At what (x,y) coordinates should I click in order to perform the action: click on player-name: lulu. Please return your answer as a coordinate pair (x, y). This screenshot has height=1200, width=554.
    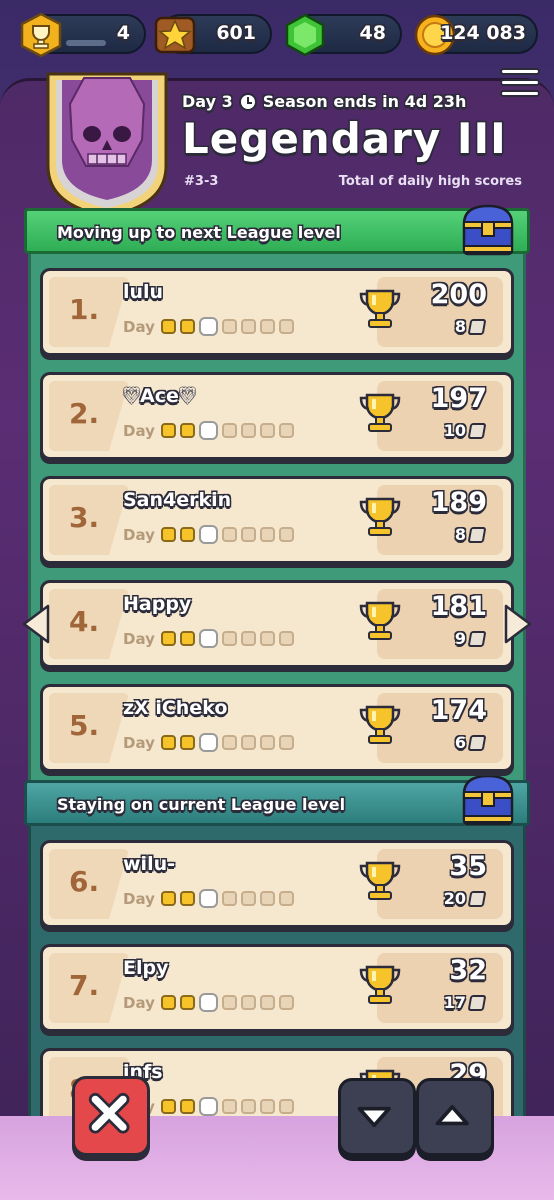
    Looking at the image, I should click on (143, 292).